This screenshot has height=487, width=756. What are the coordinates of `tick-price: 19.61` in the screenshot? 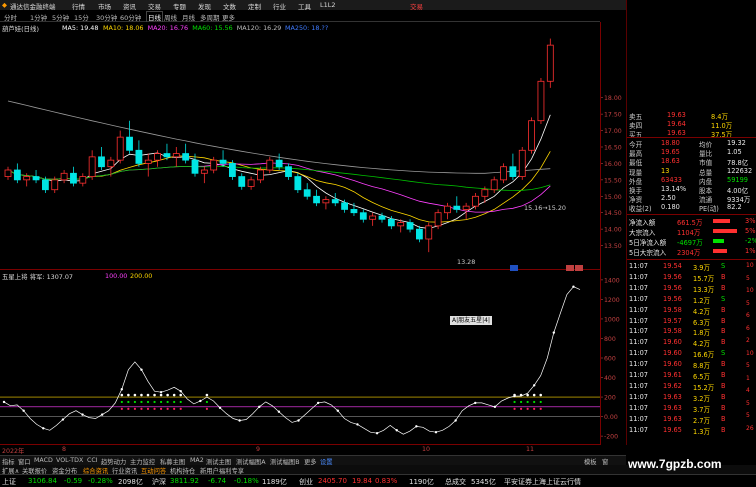 It's located at (672, 375).